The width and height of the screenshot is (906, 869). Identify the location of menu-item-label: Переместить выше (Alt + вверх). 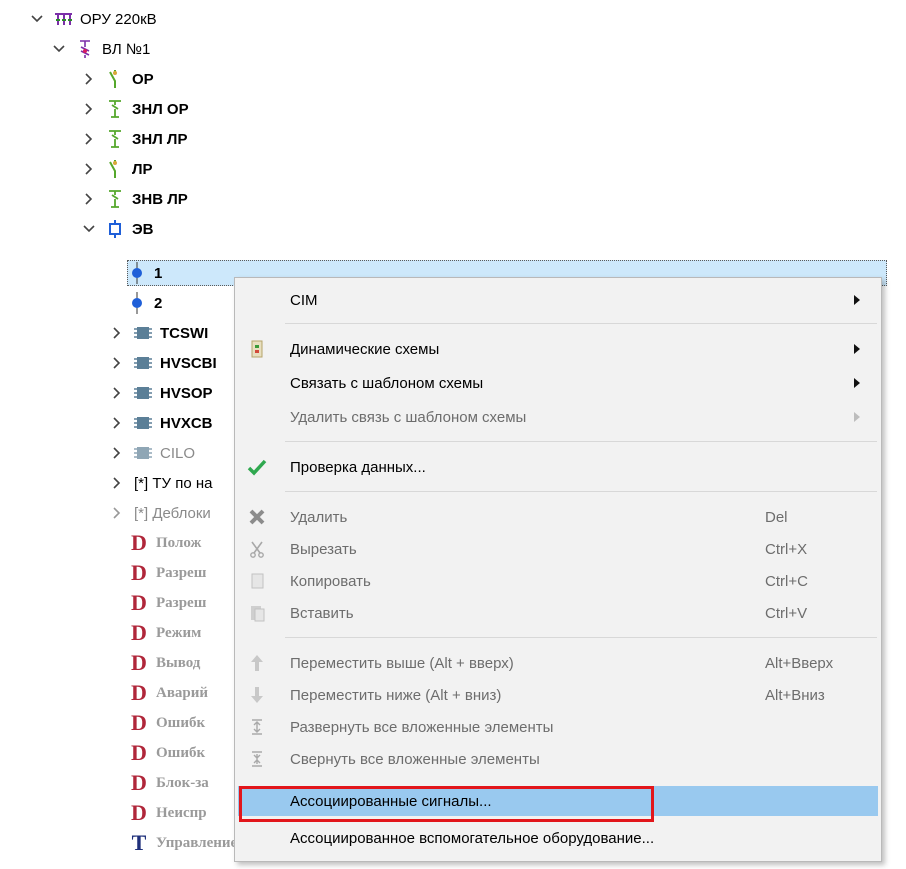
(402, 663).